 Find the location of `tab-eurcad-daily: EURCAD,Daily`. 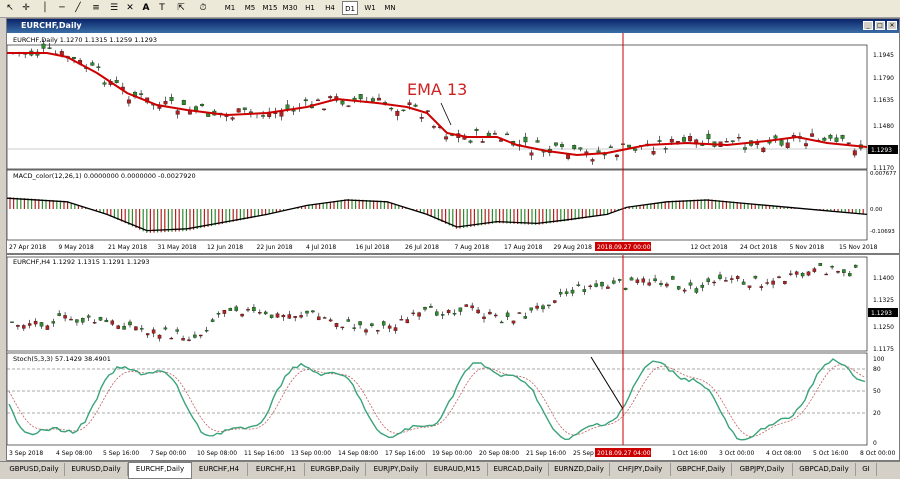

tab-eurcad-daily: EURCAD,Daily is located at coordinates (518, 469).